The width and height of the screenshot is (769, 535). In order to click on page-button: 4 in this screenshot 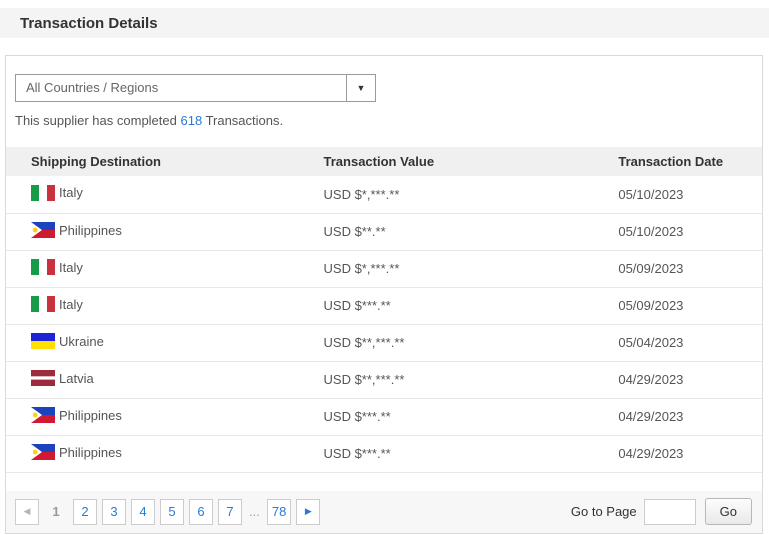, I will do `click(143, 511)`.